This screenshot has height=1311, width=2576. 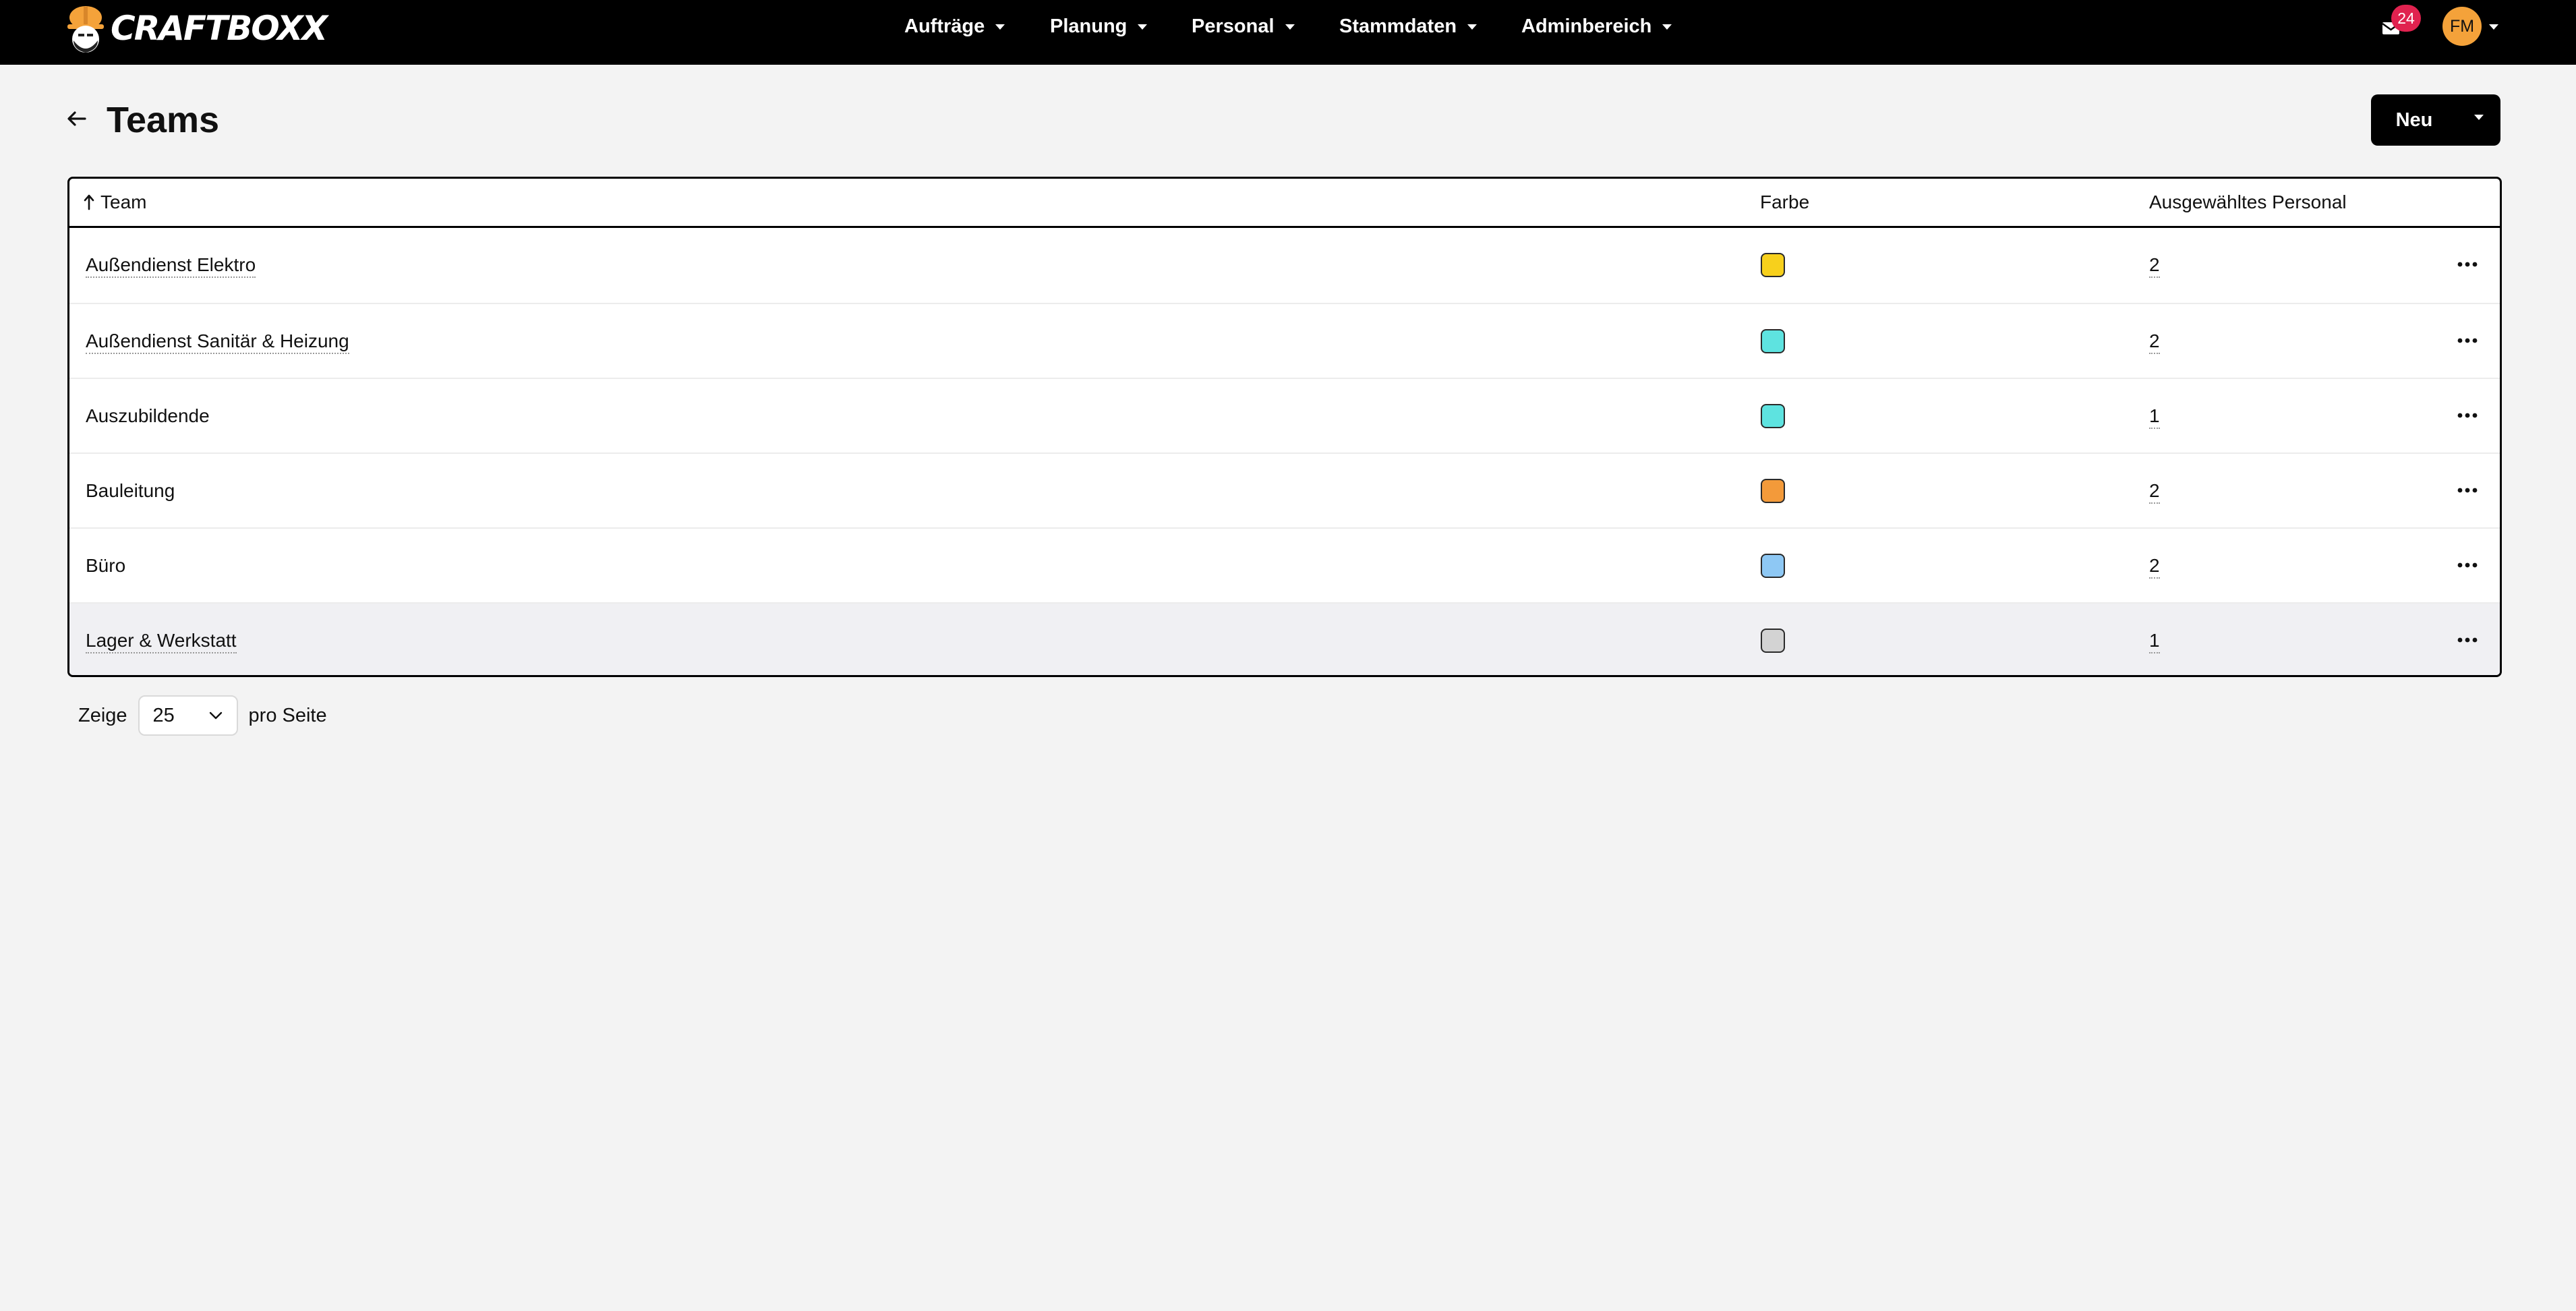 I want to click on new-button: Neu, so click(x=2414, y=121).